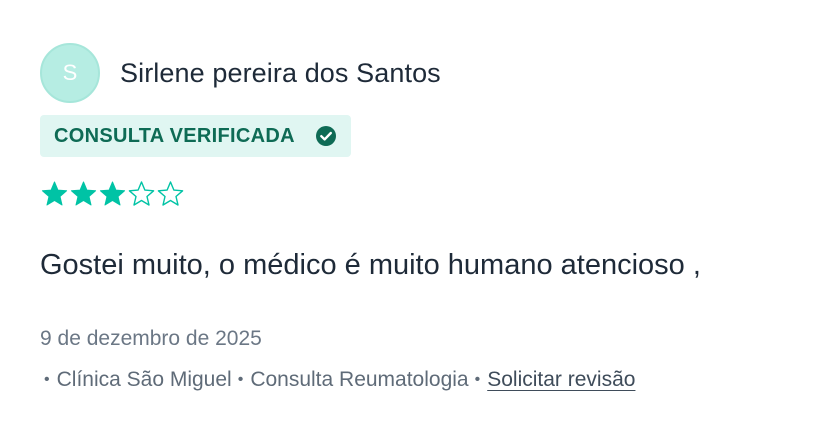 This screenshot has width=828, height=440. I want to click on verified-badge-label: CONSULTA VERIFICADA, so click(174, 135).